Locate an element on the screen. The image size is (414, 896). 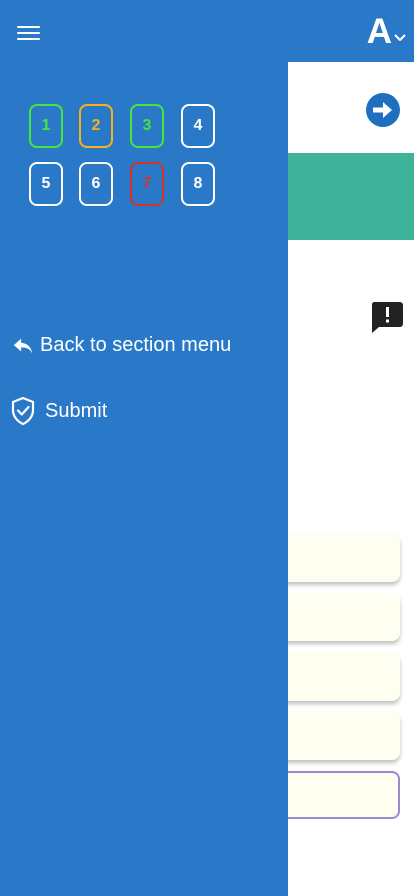
question-nav-6: 6 is located at coordinates (96, 184).